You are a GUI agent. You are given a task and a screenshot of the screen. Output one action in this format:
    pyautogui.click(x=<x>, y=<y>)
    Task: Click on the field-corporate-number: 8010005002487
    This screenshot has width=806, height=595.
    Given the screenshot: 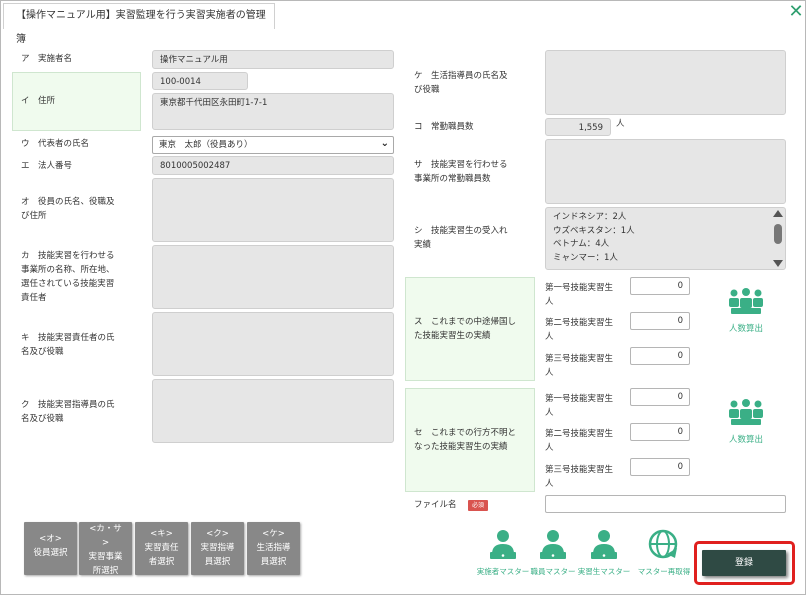 What is the action you would take?
    pyautogui.click(x=273, y=165)
    